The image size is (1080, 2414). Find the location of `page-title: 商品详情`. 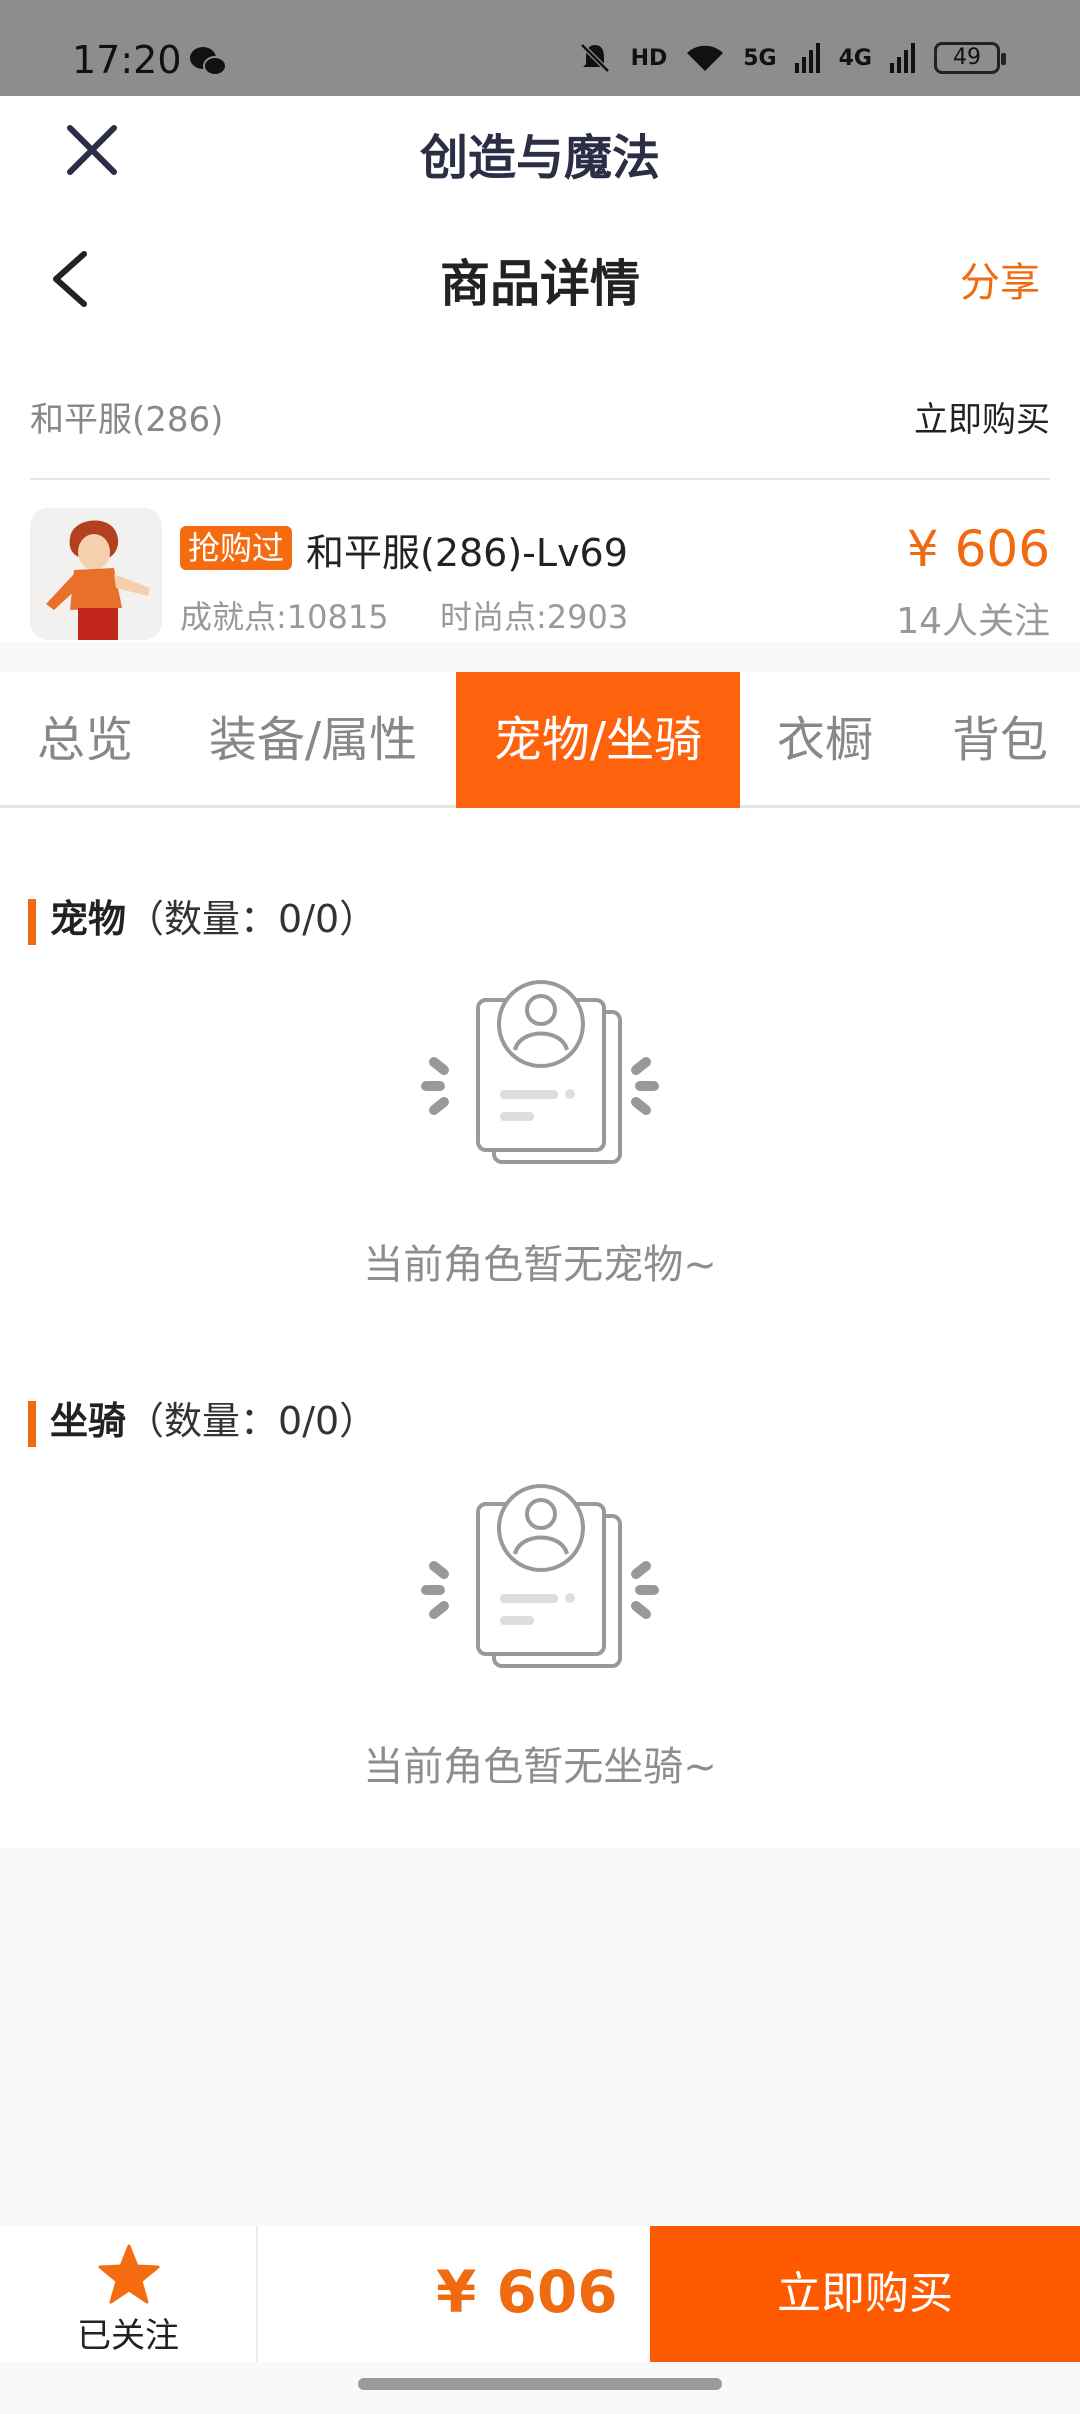

page-title: 商品详情 is located at coordinates (540, 284).